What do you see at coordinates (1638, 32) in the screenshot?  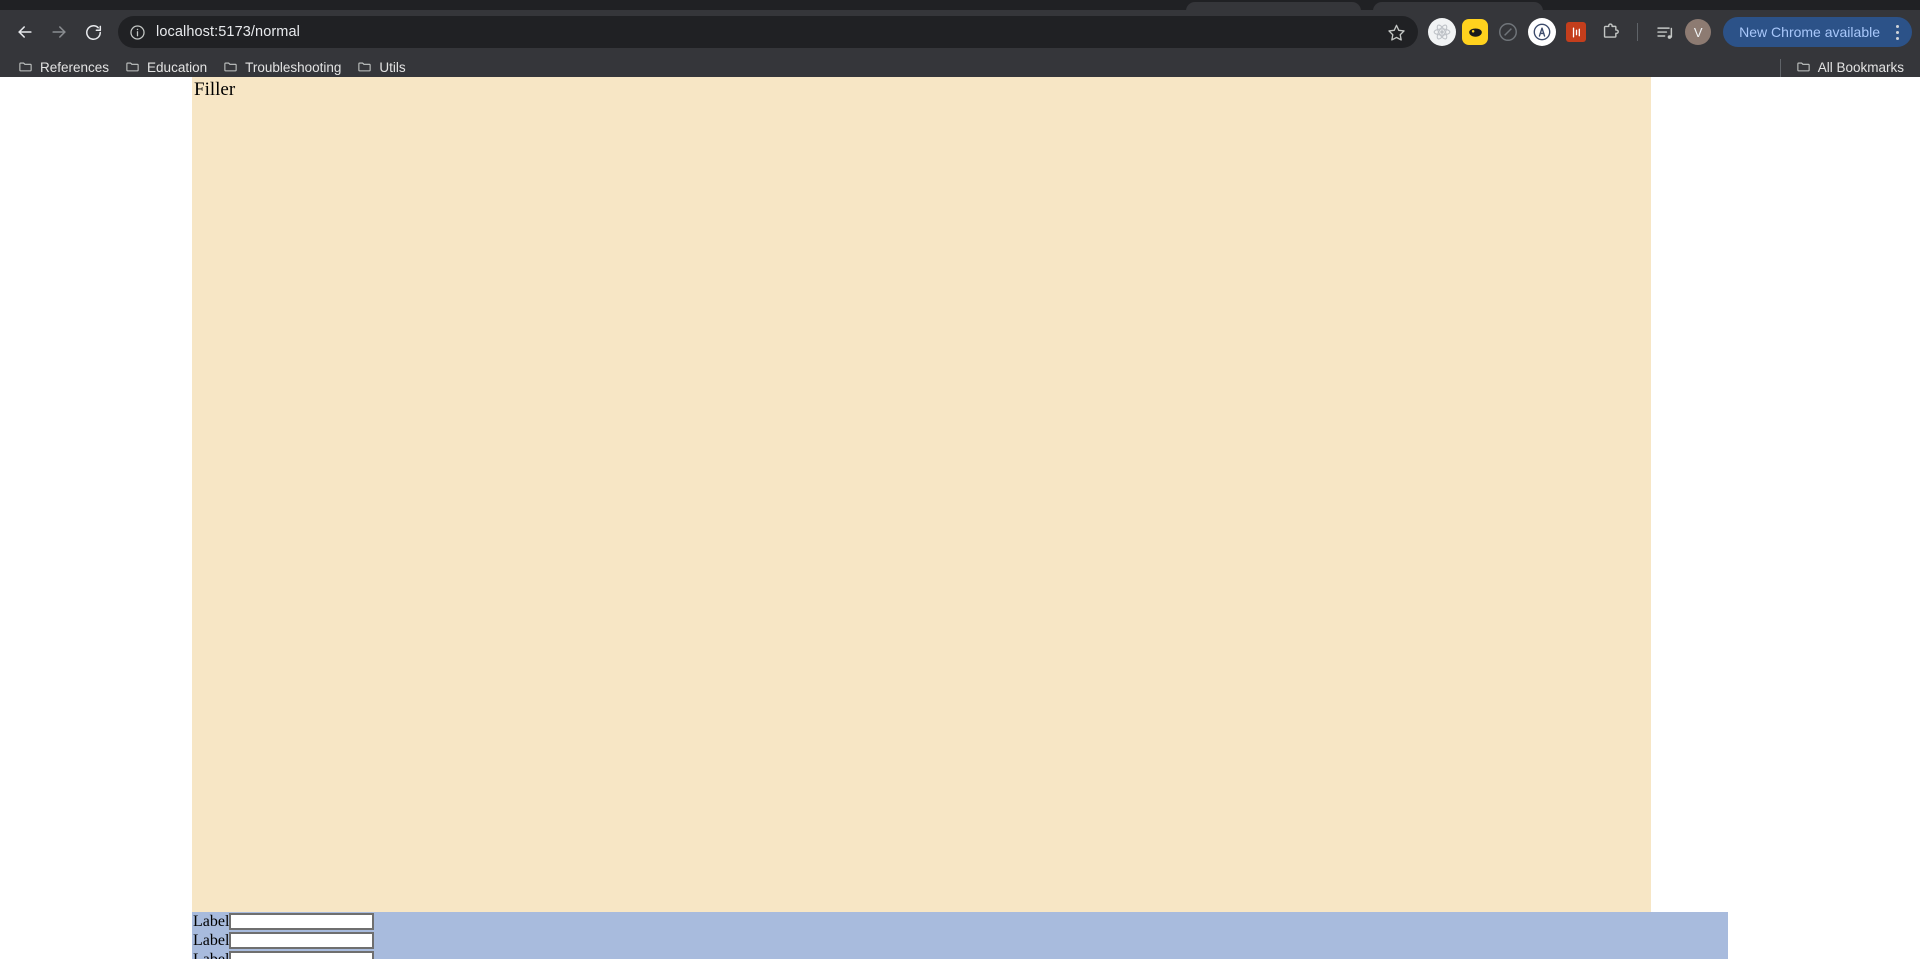 I see `toolbar-divider` at bounding box center [1638, 32].